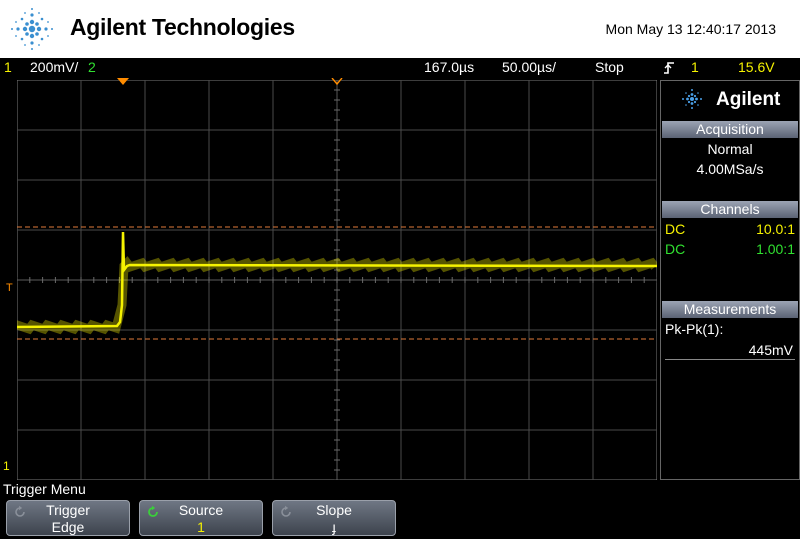  What do you see at coordinates (123, 82) in the screenshot?
I see `trigger-position-marker` at bounding box center [123, 82].